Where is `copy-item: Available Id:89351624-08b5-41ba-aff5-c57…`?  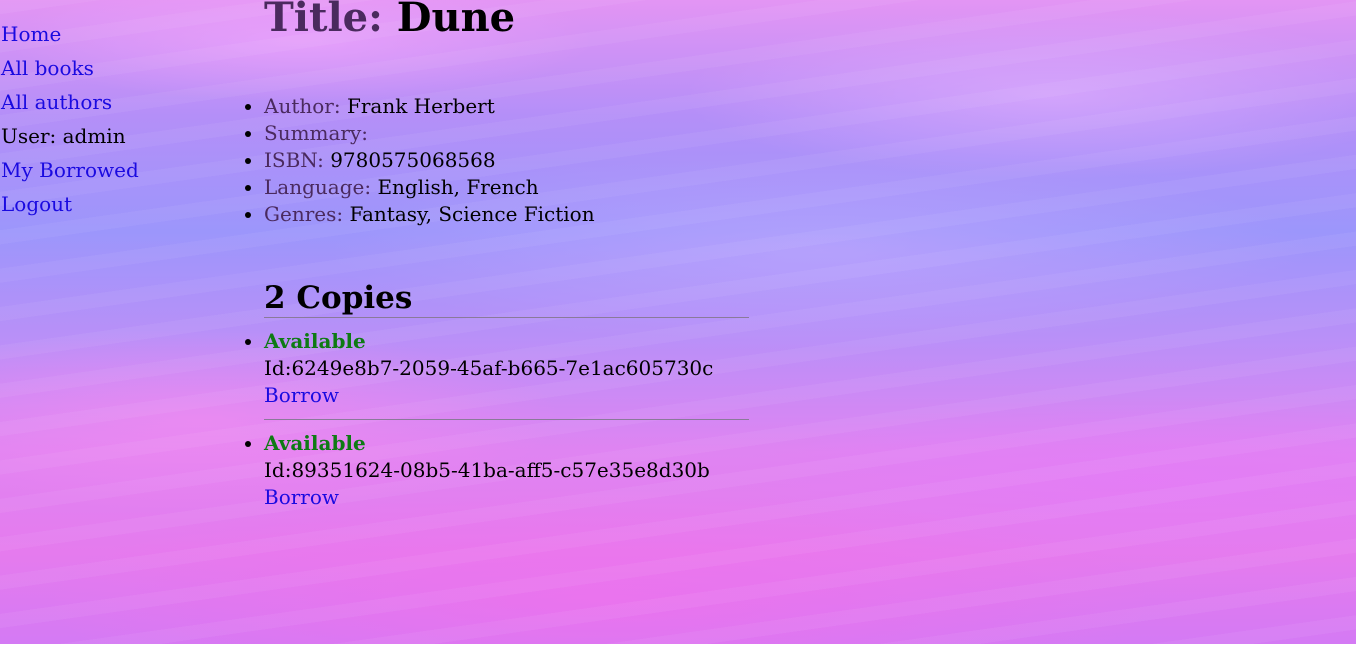 copy-item: Available Id:89351624-08b5-41ba-aff5-c57… is located at coordinates (614, 470).